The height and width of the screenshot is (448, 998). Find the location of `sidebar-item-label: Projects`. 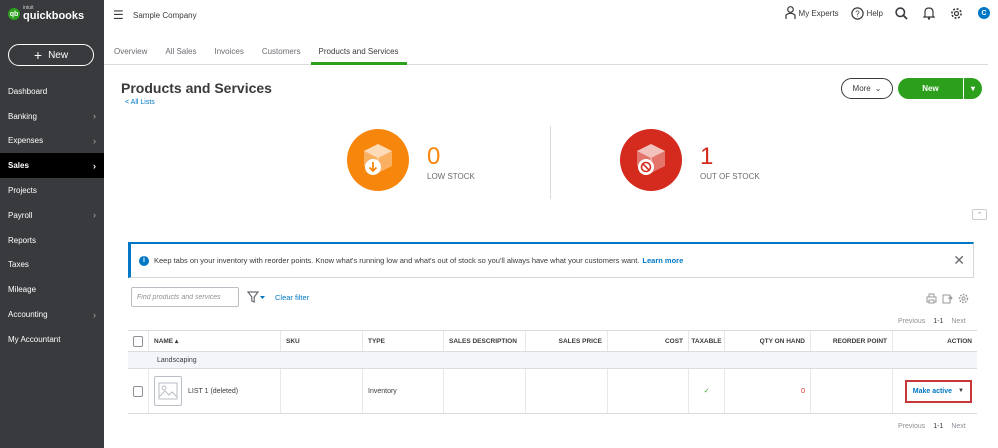

sidebar-item-label: Projects is located at coordinates (22, 191).